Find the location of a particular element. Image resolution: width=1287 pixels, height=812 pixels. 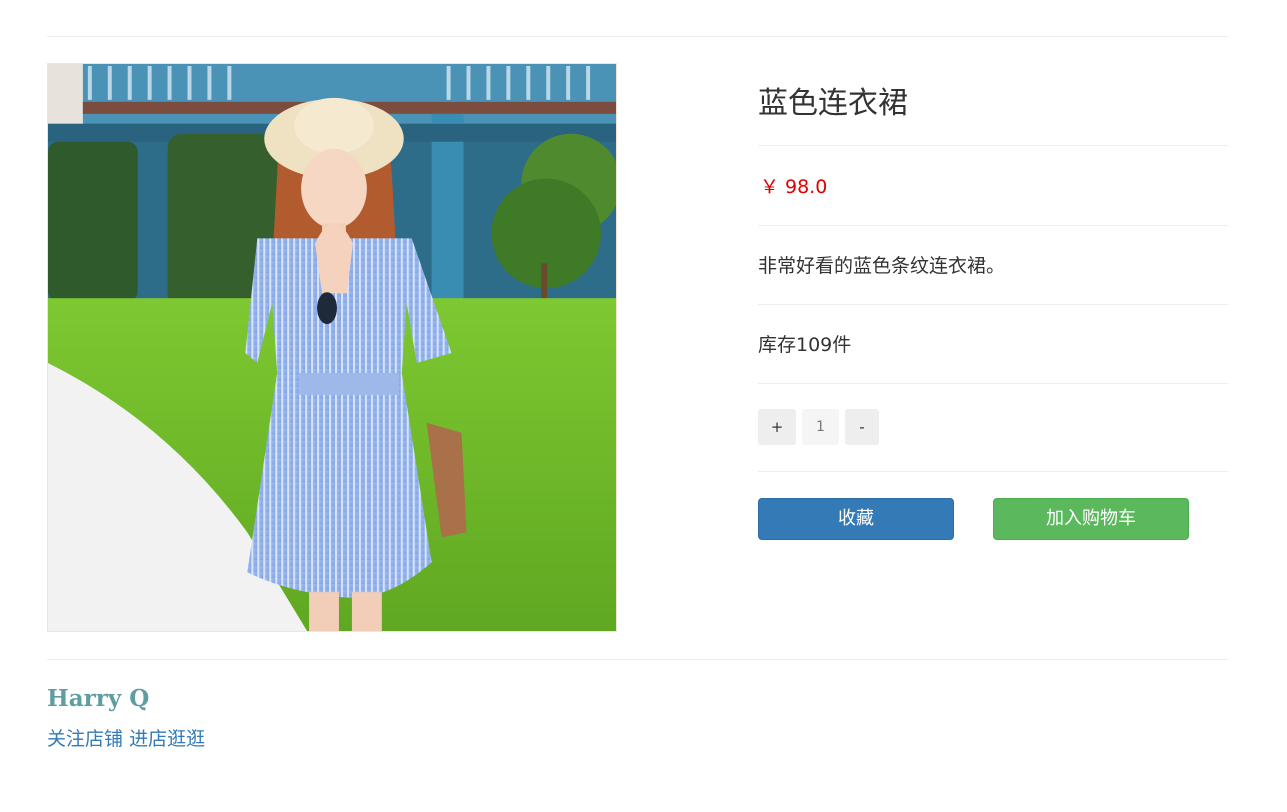

follow-shop-link: 关注店铺 is located at coordinates (85, 739).